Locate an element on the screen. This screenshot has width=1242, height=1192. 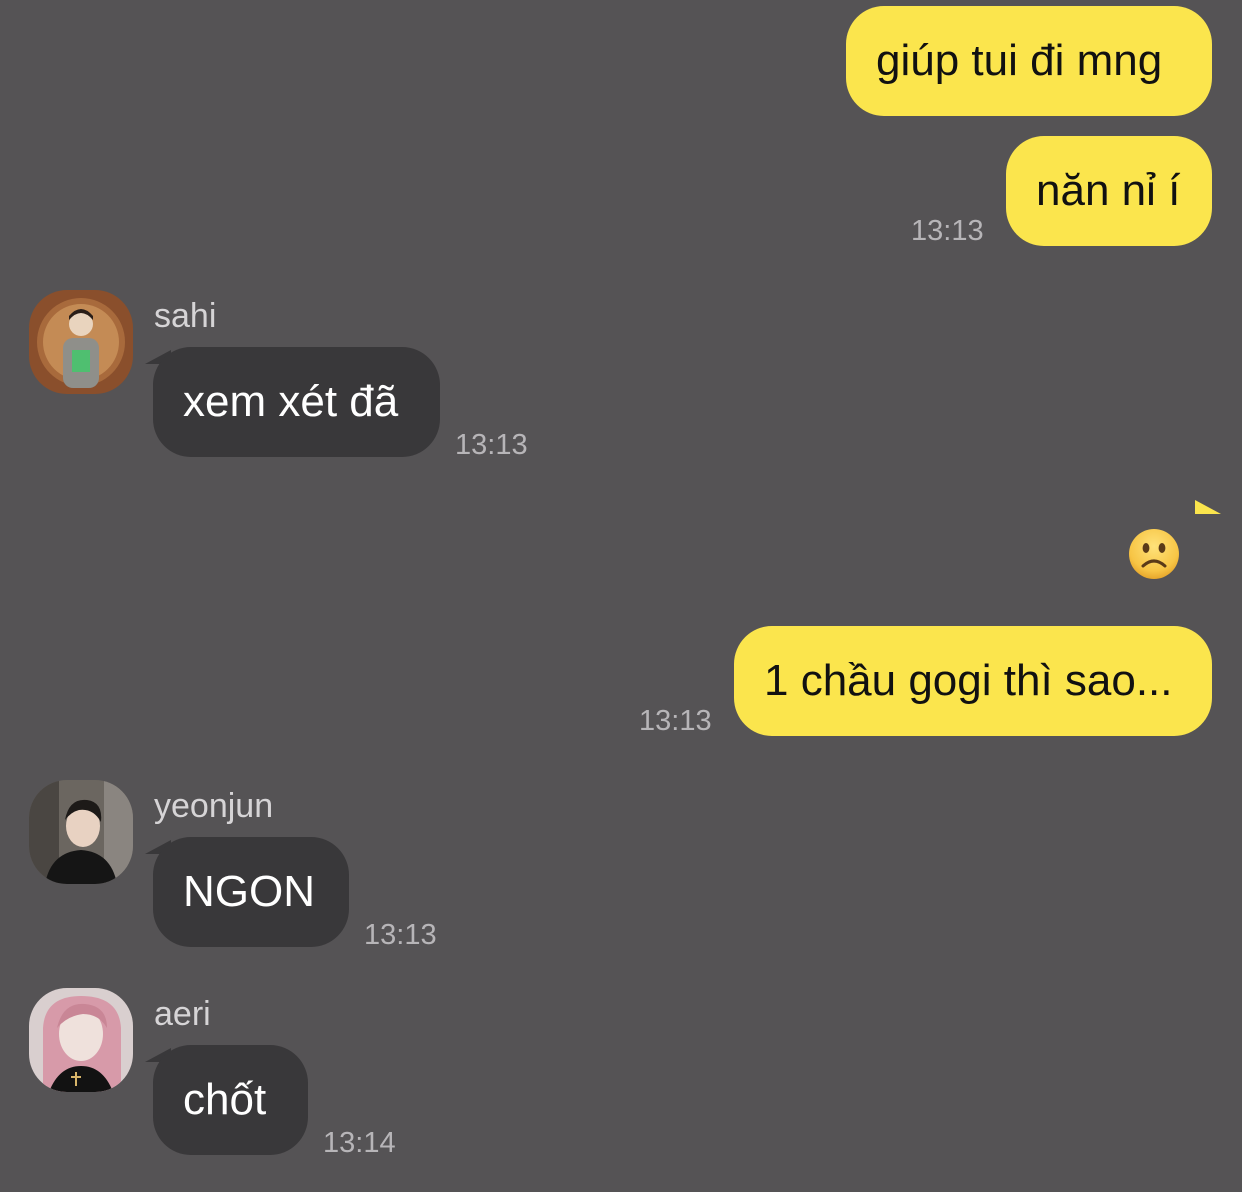
avatar-aeri is located at coordinates (81, 1040).